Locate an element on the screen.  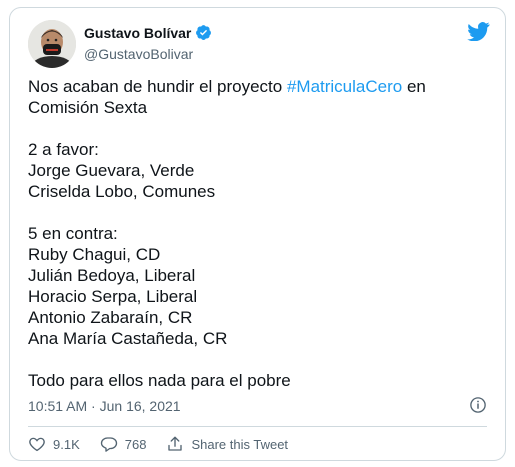
tweet-timestamp: 10:51 AM · Jun 16, 2021 is located at coordinates (104, 406).